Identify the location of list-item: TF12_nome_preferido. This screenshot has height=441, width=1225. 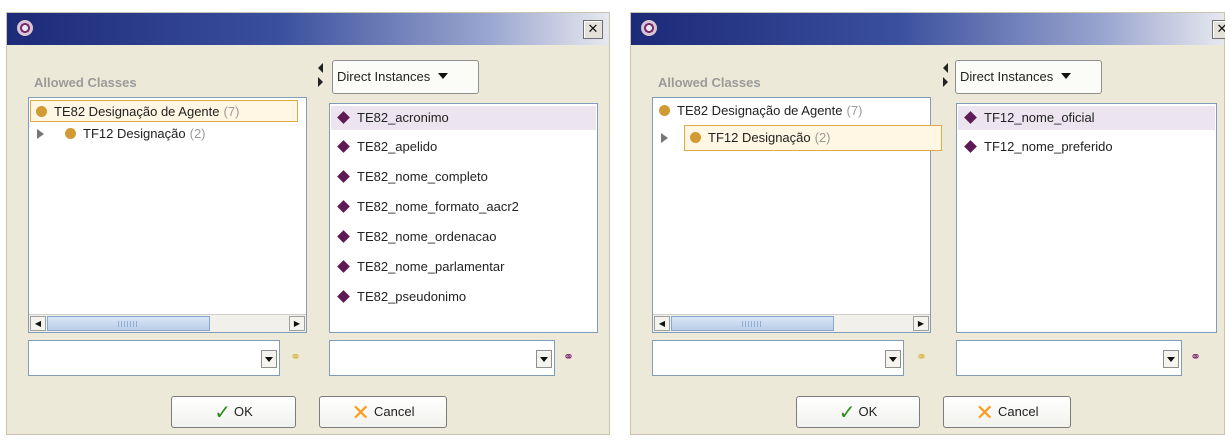
(1086, 147).